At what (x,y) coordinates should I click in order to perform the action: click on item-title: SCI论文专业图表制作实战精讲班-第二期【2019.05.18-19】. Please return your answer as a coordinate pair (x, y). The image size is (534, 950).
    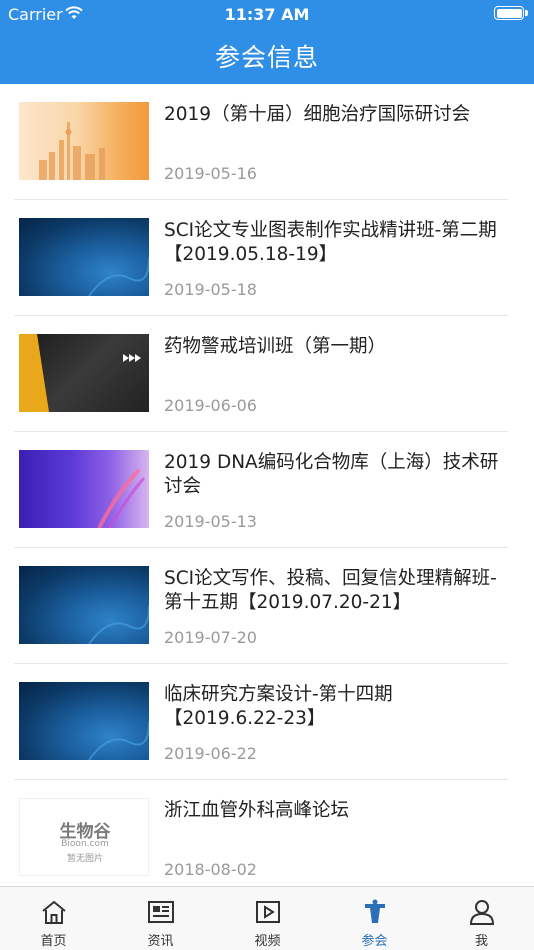
    Looking at the image, I should click on (330, 242).